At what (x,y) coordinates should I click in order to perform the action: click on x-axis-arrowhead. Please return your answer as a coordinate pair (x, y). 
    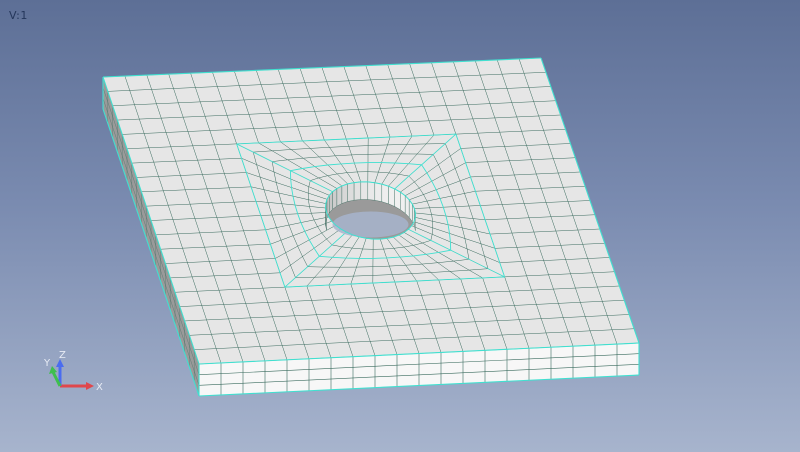
    Looking at the image, I should click on (90, 386).